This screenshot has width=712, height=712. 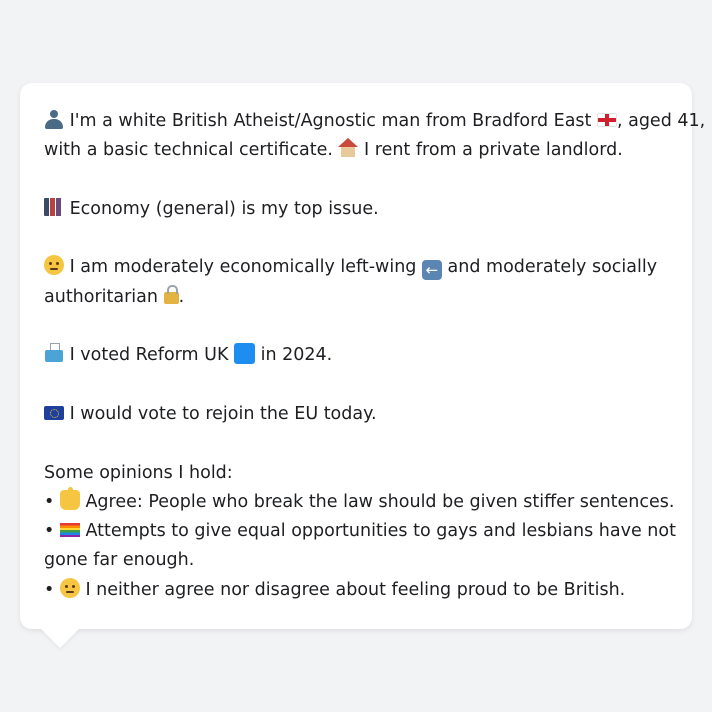 What do you see at coordinates (171, 294) in the screenshot?
I see `locked-icon` at bounding box center [171, 294].